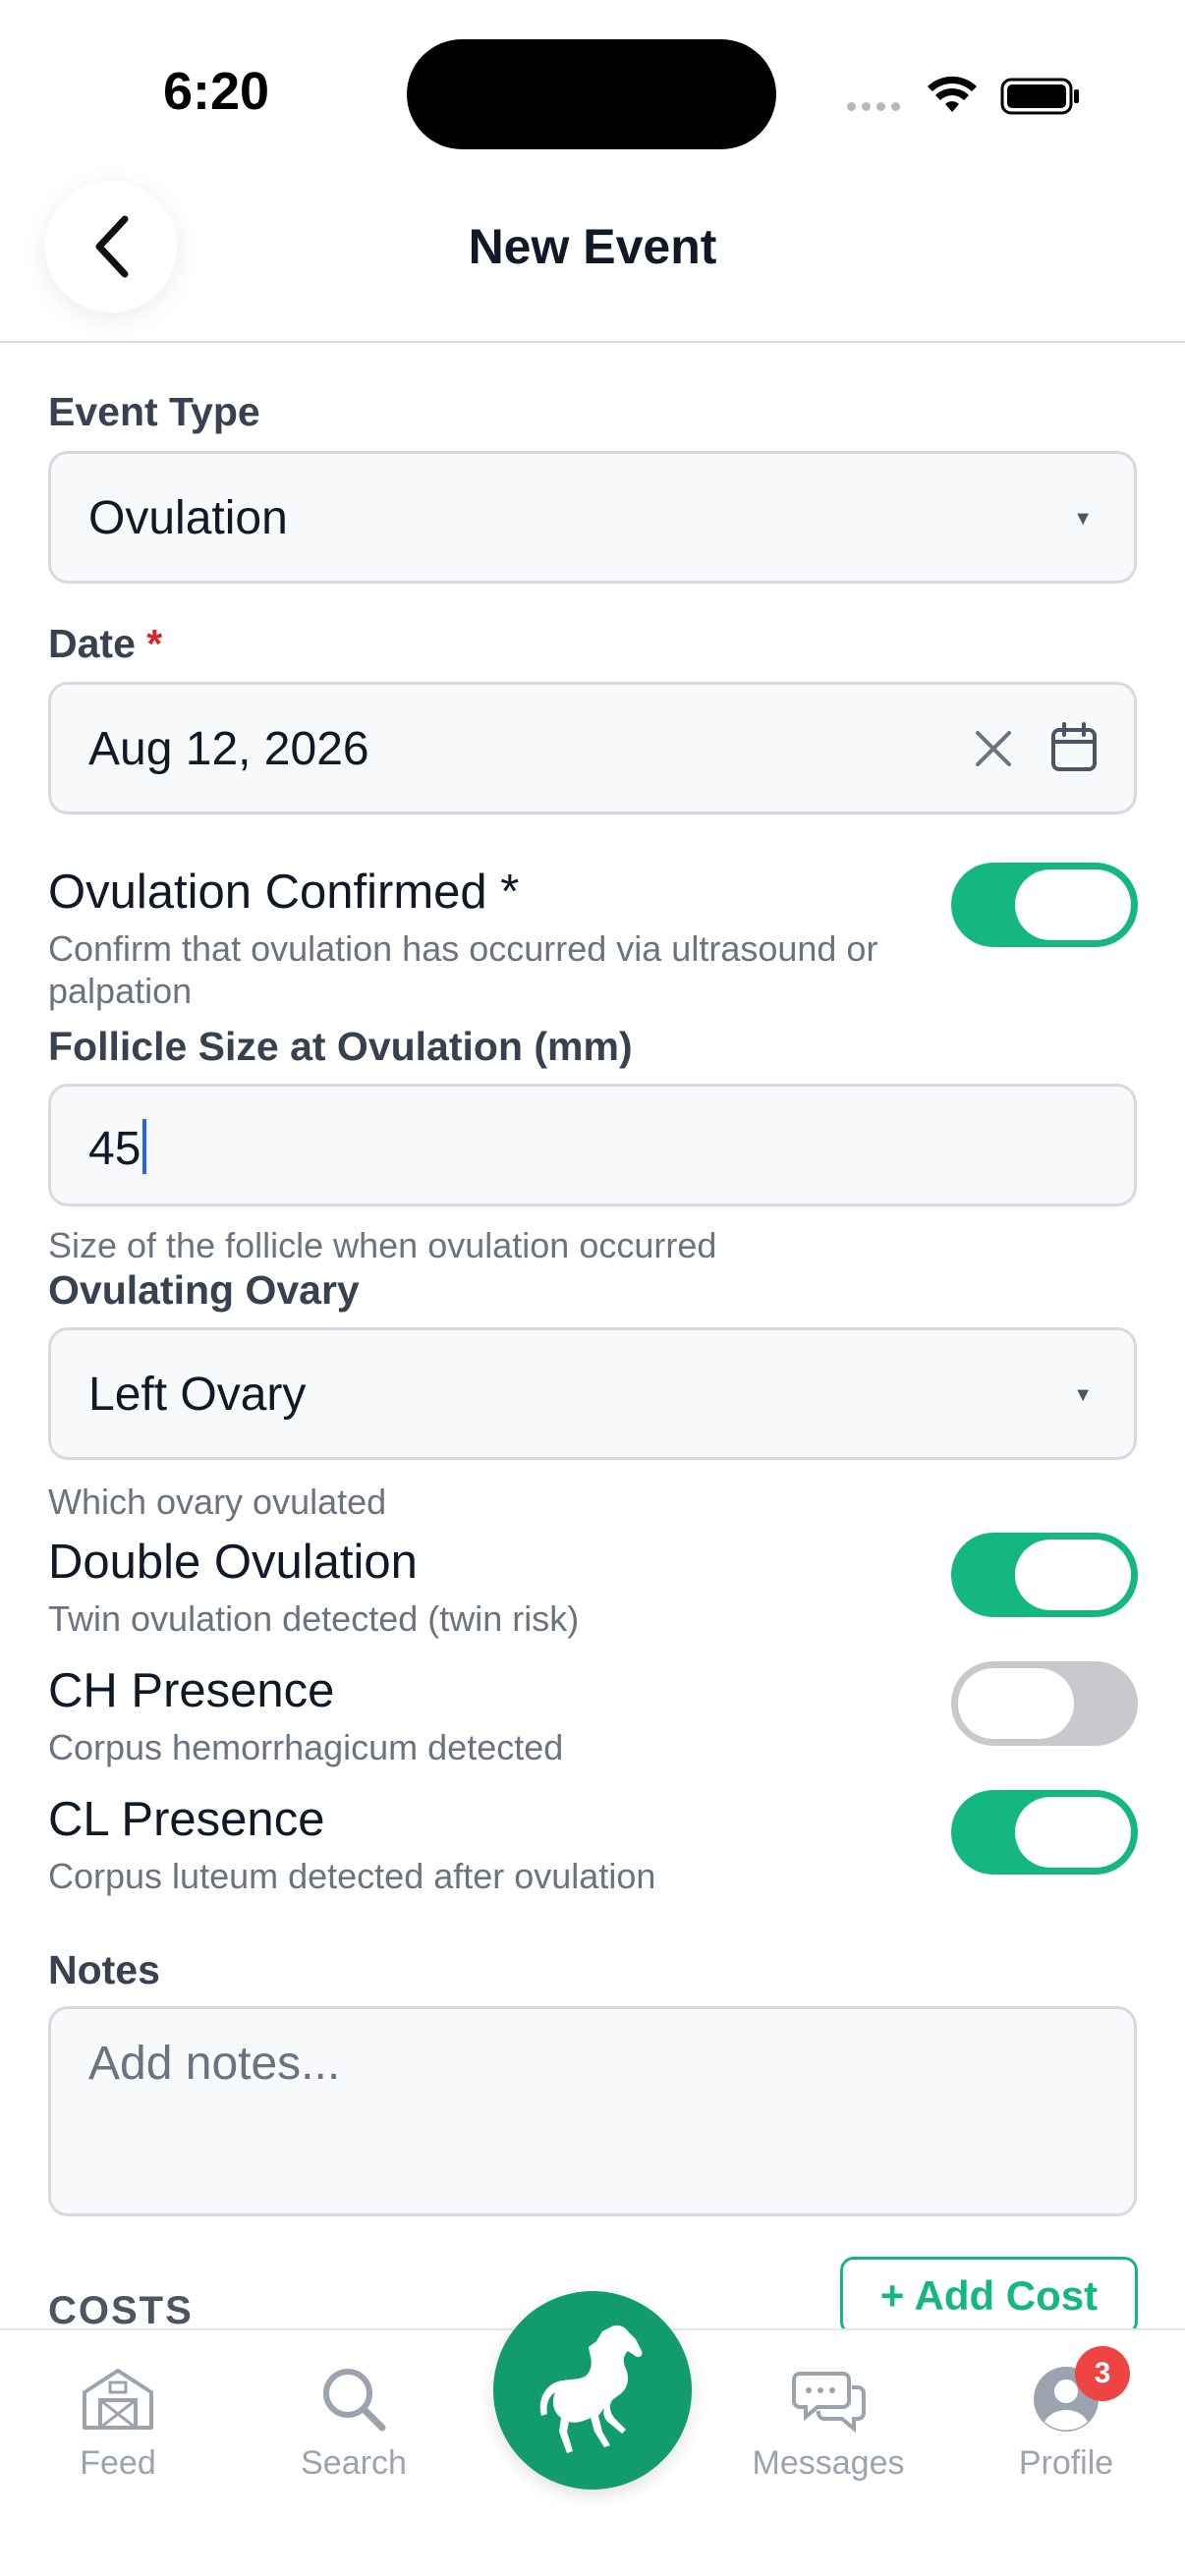 The height and width of the screenshot is (2576, 1185). What do you see at coordinates (829, 2402) in the screenshot?
I see `chat-bubbles-icon` at bounding box center [829, 2402].